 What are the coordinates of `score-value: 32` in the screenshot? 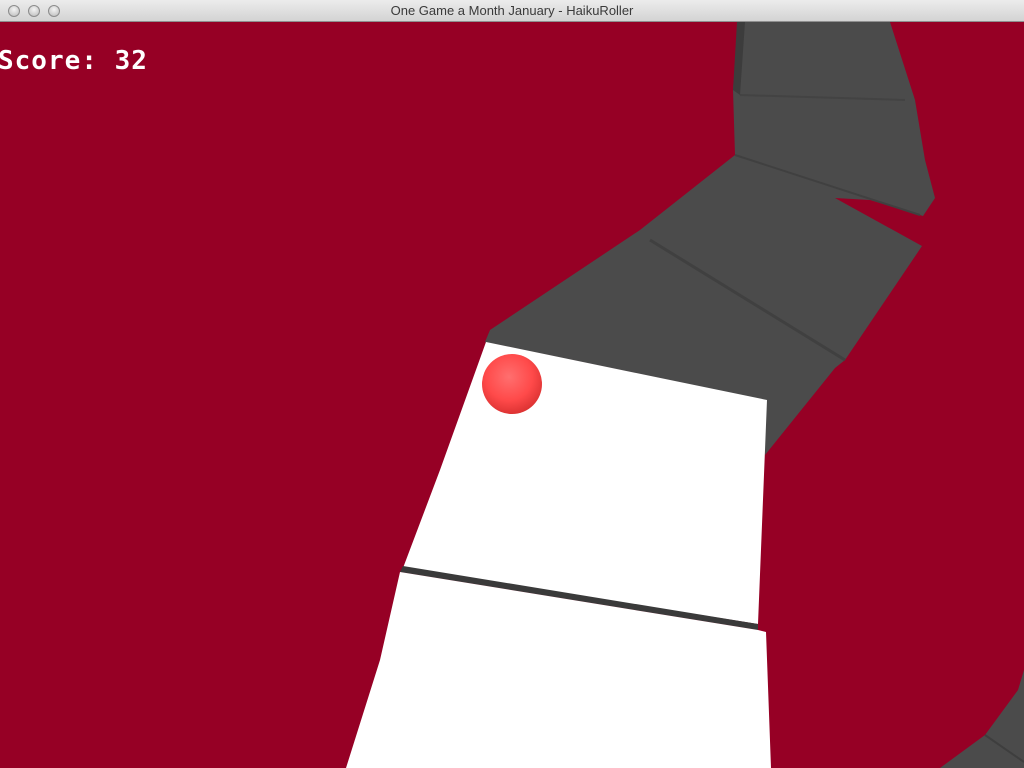 It's located at (131, 61).